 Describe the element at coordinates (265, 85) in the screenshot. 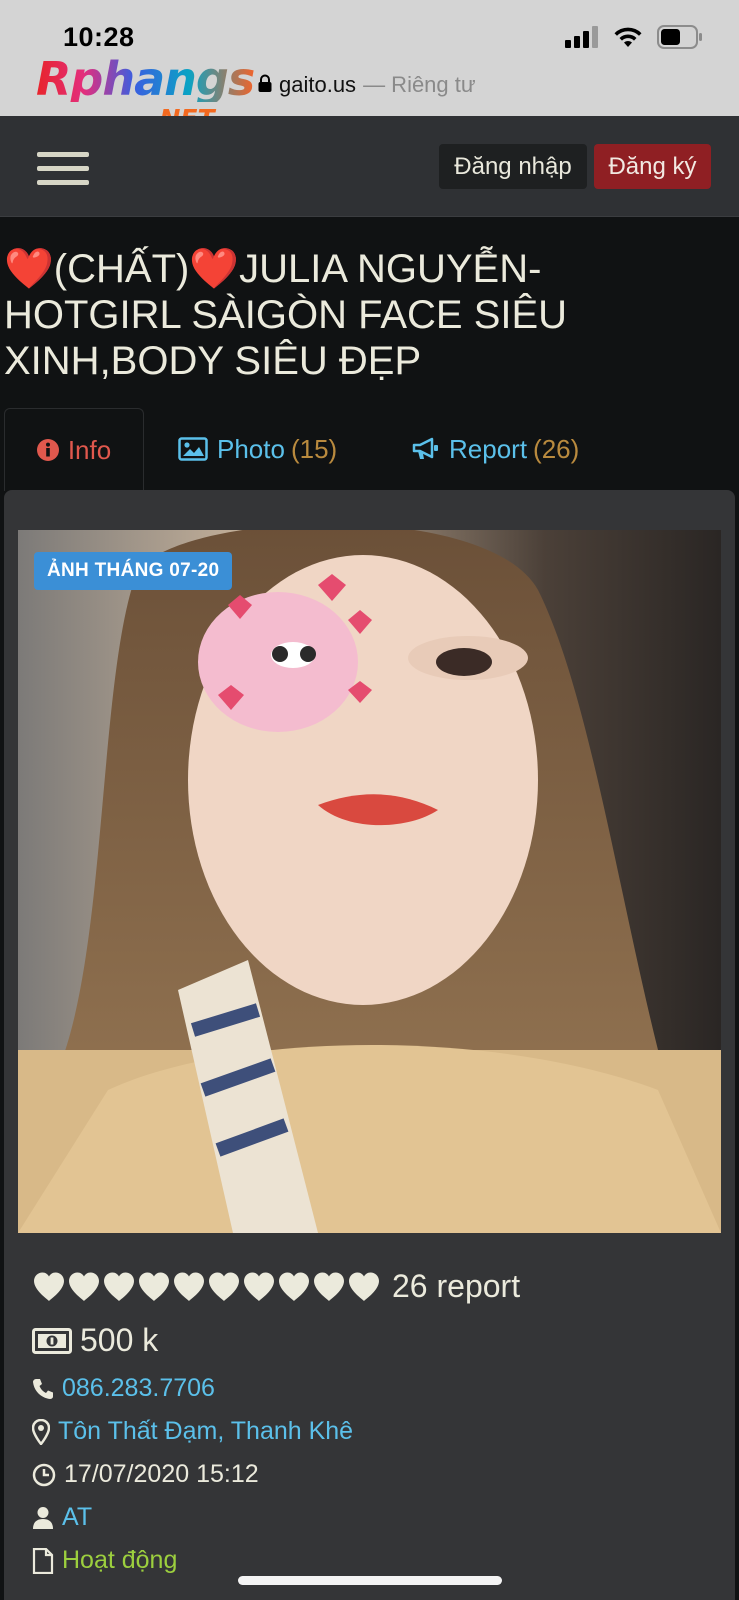

I see `lock-icon` at that location.